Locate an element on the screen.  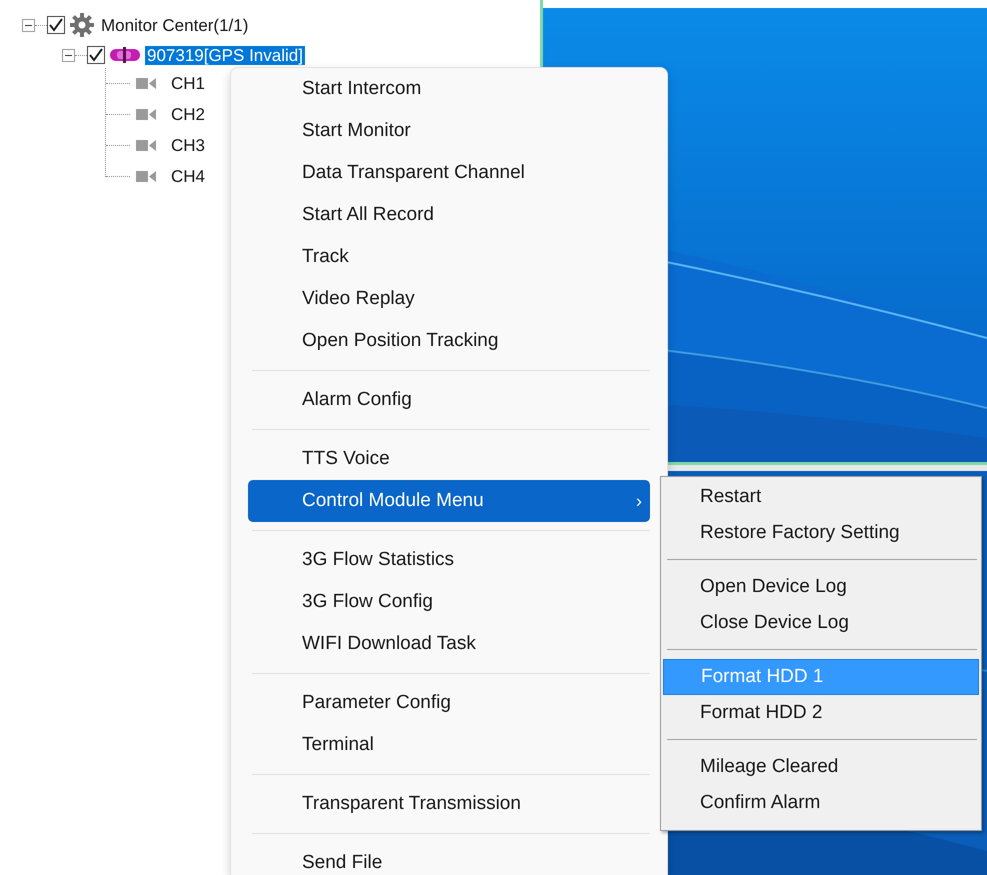
menu-item: Control Module Menu › is located at coordinates (449, 501).